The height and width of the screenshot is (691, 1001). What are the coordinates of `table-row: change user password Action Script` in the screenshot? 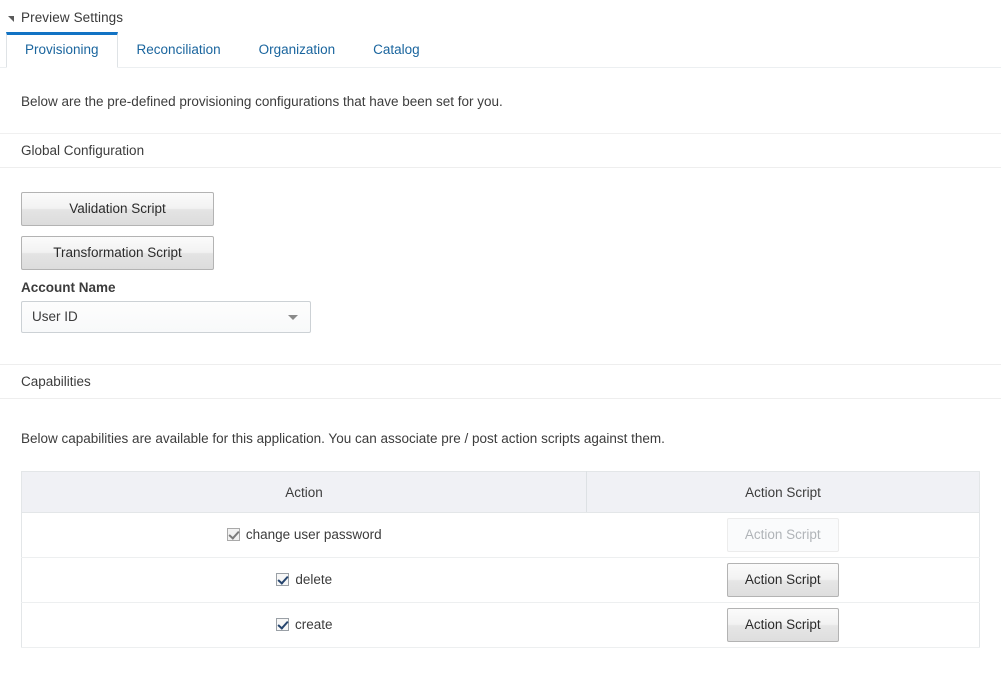 It's located at (500, 535).